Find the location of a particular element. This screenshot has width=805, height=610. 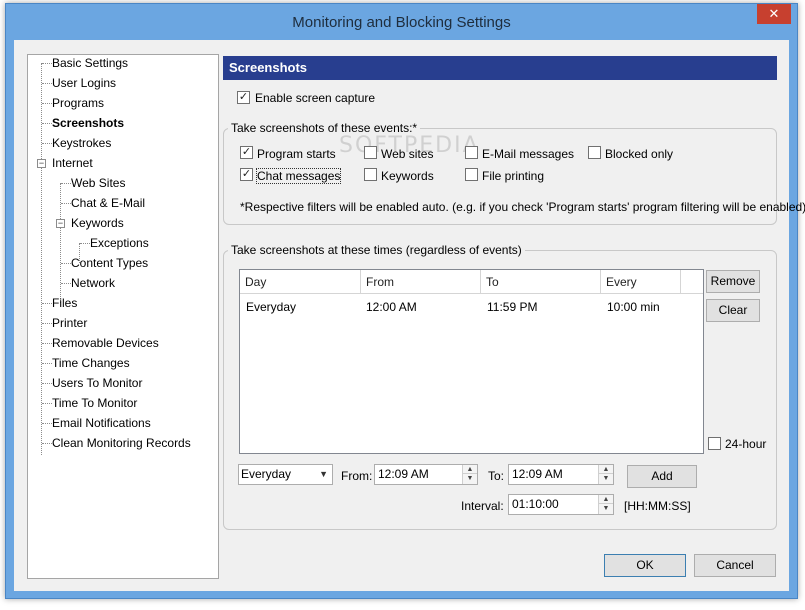

tree-item-time-changes: Time Changes is located at coordinates (91, 363).